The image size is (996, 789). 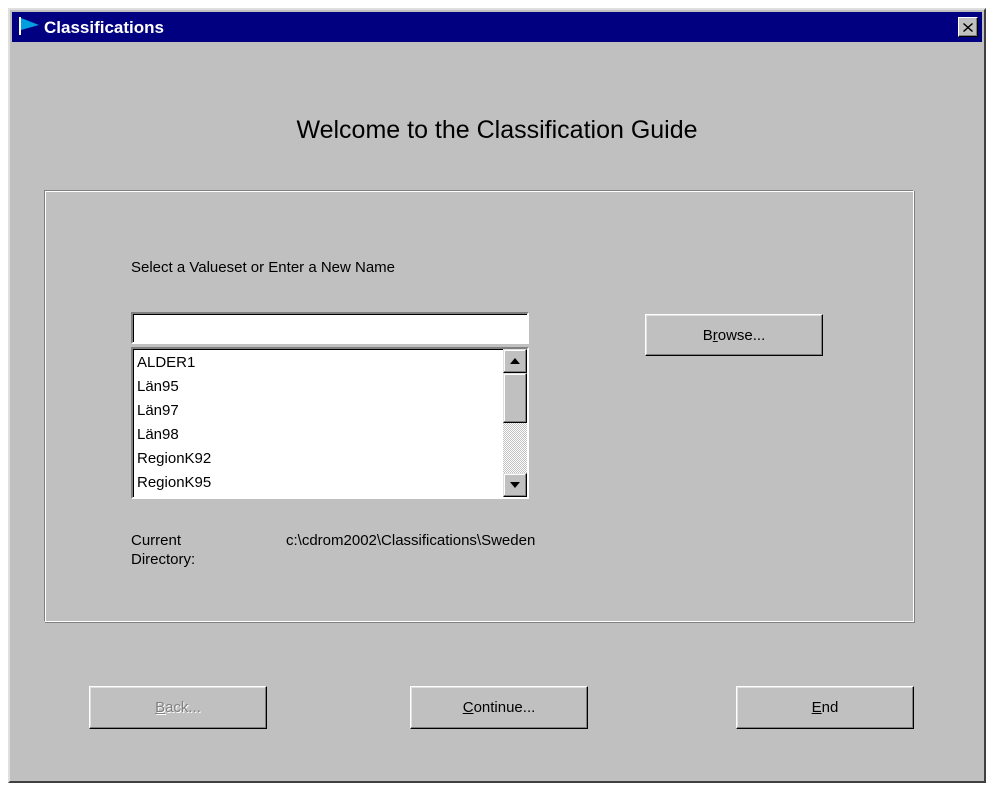 I want to click on arrow-up-icon, so click(x=515, y=361).